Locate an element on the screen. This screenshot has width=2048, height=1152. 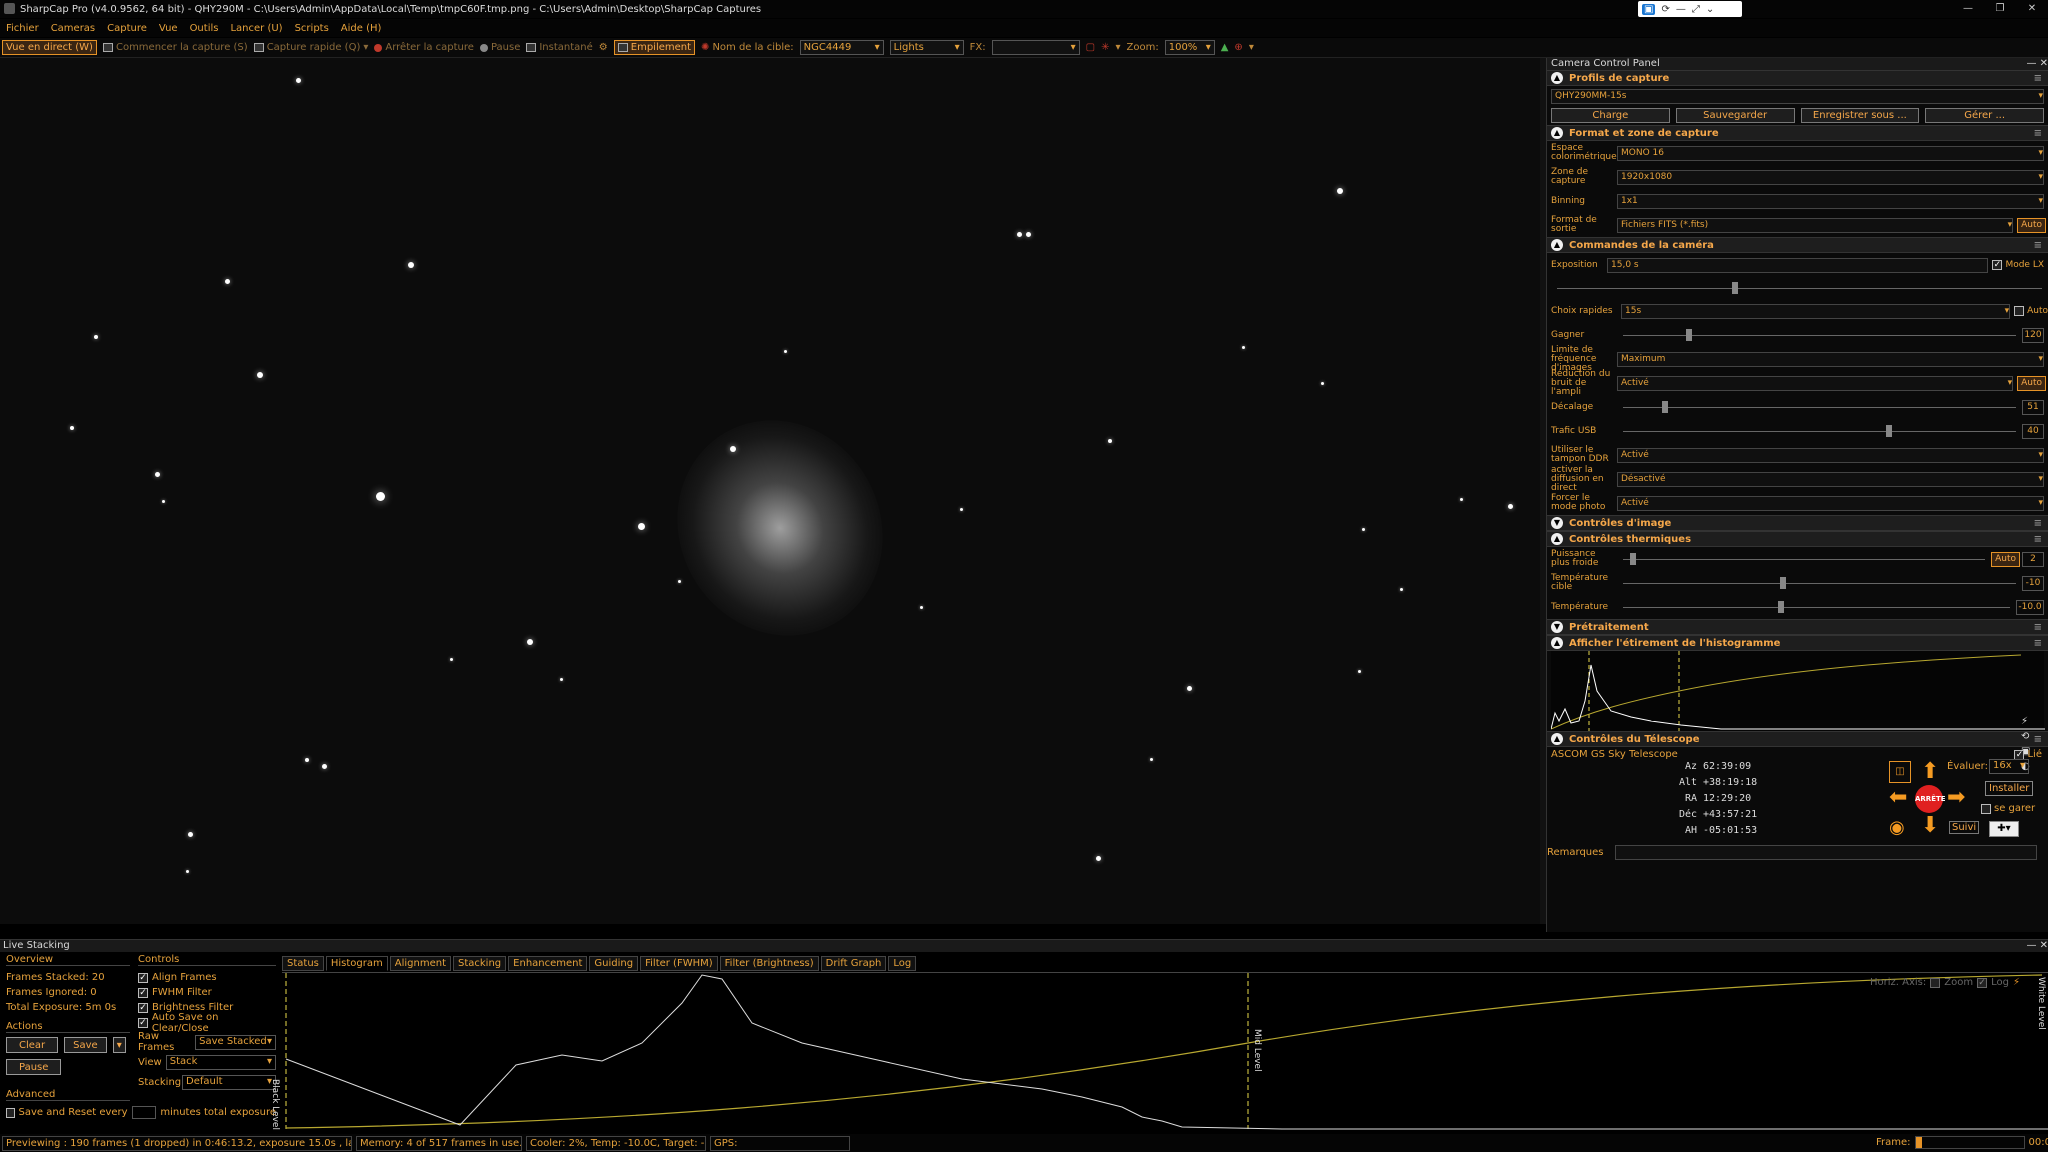
slew-target-icon: ◫ is located at coordinates (1900, 772).